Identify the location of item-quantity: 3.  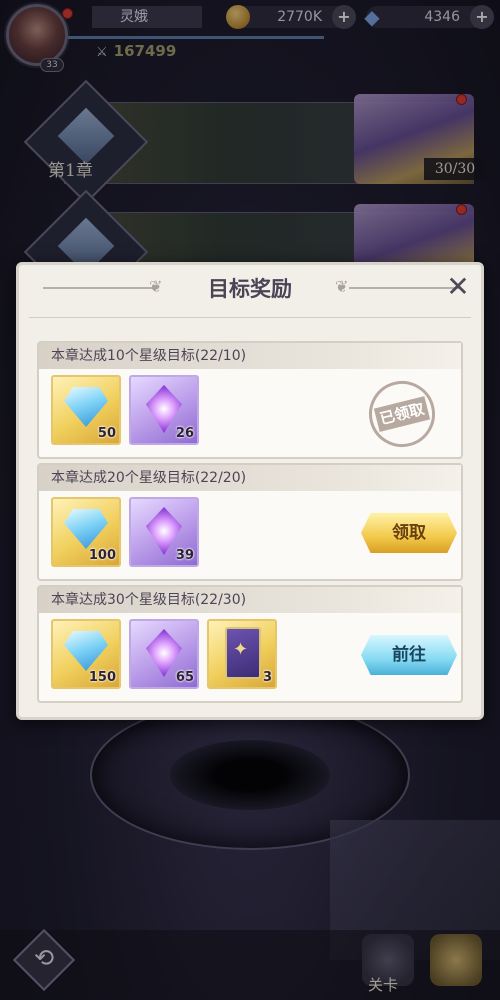
(267, 677).